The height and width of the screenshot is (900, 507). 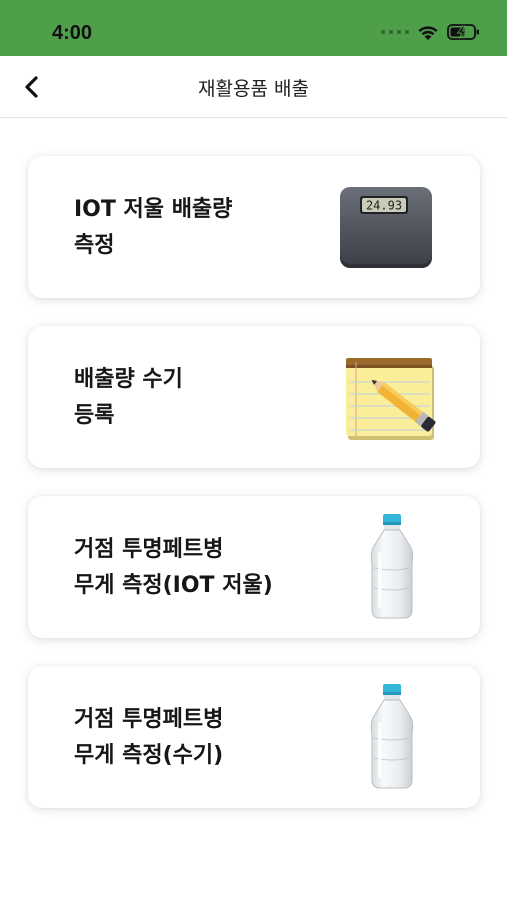 I want to click on nav-bar: 재활용품 배출, so click(x=253, y=87).